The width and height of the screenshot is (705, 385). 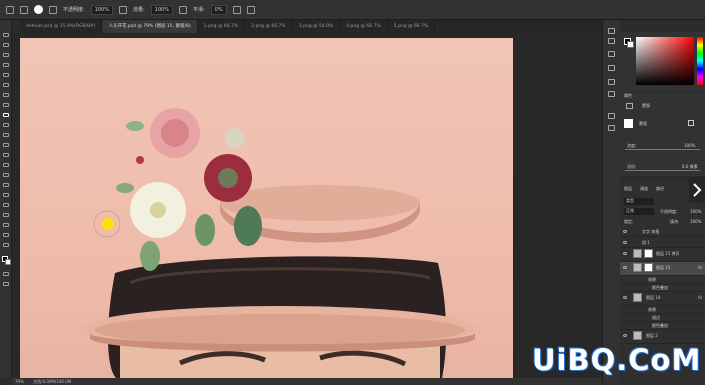 What do you see at coordinates (150, 26) in the screenshot?
I see `tab-document-active: 人头开花.psd @ 79% (图层 15, 蒙版/8)` at bounding box center [150, 26].